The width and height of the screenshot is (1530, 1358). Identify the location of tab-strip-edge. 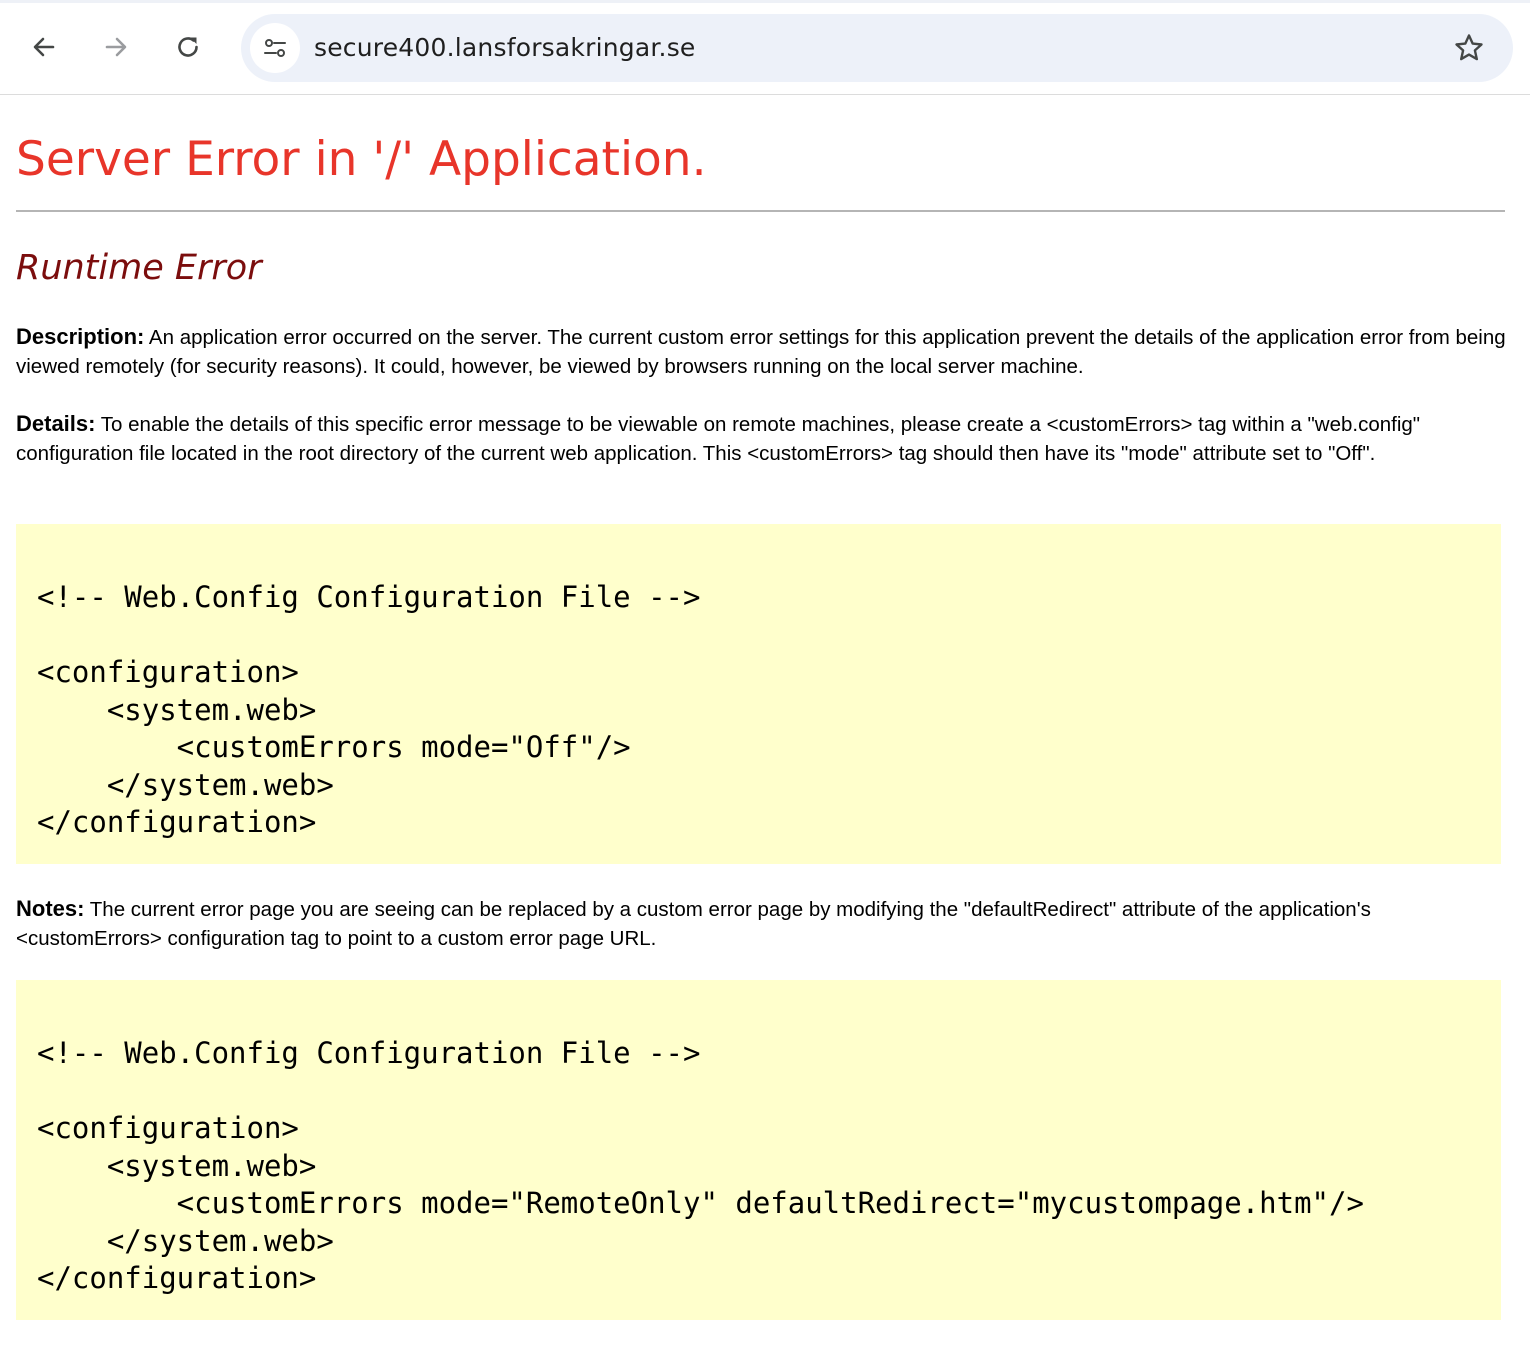
(765, 1).